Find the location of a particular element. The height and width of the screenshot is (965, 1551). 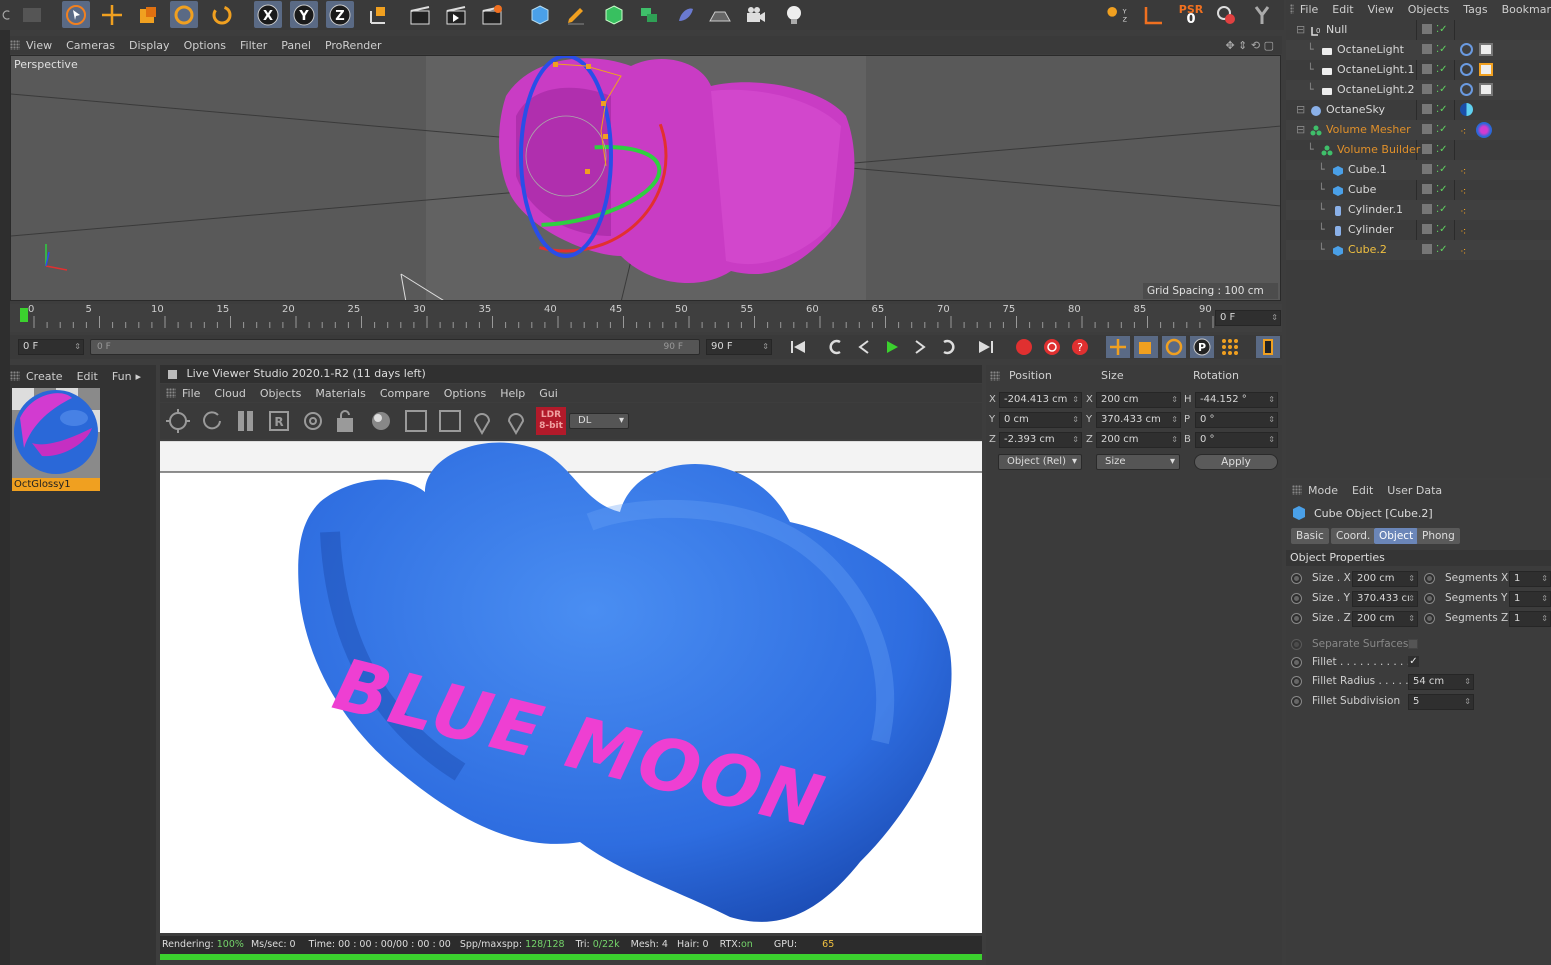

size-mode-select: Size is located at coordinates (1138, 462).